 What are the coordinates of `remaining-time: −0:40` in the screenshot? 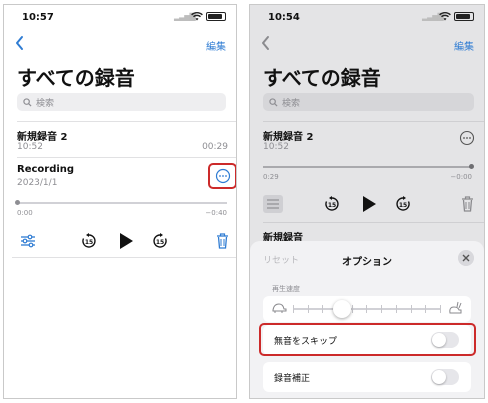 It's located at (216, 213).